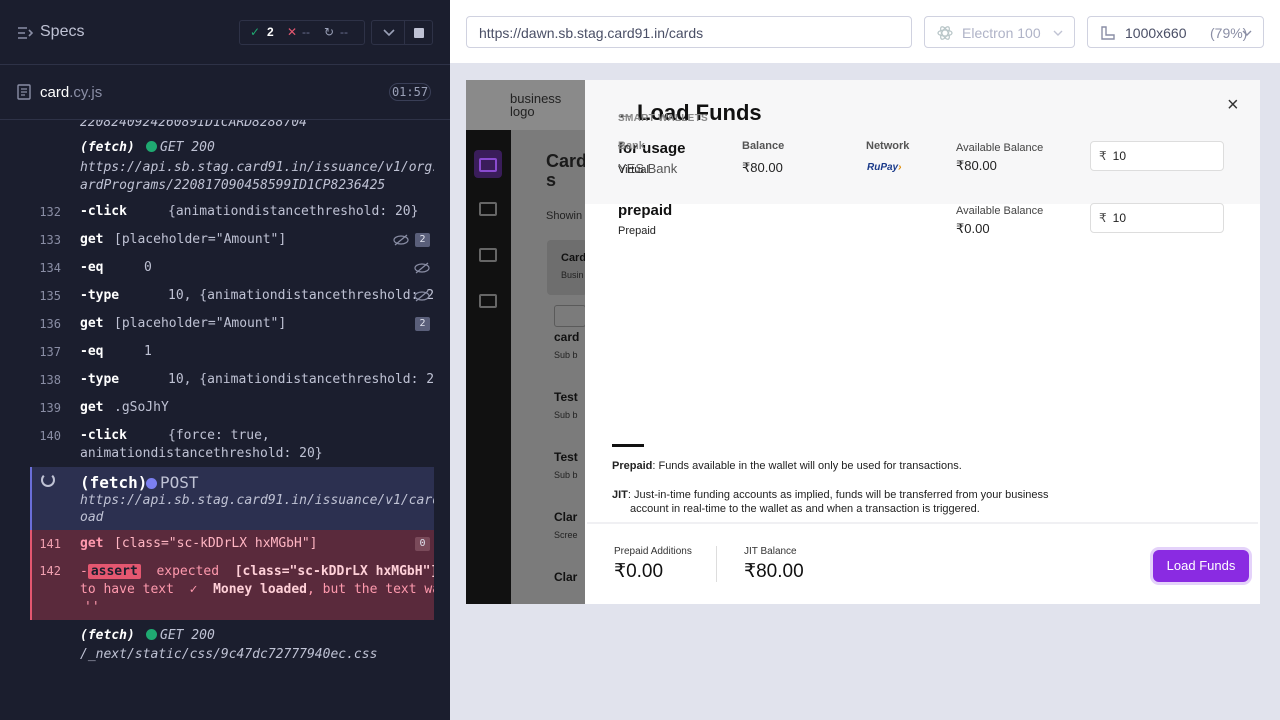 This screenshot has width=1280, height=720. Describe the element at coordinates (50, 408) in the screenshot. I see `command-number: 139` at that location.